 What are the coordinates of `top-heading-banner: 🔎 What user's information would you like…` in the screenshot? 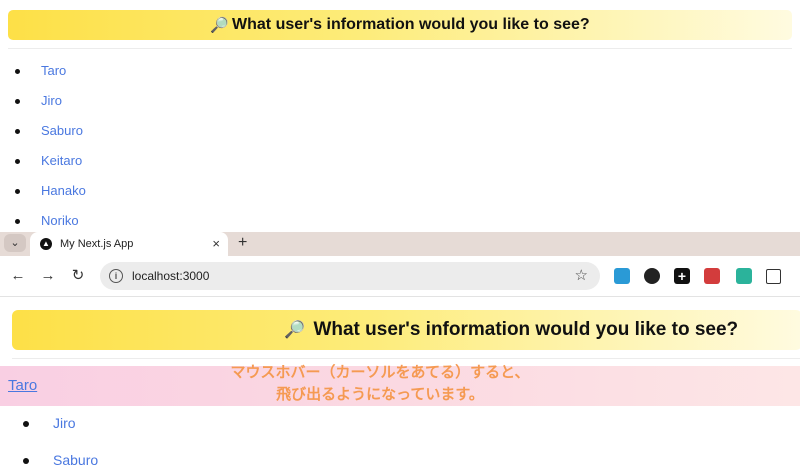 It's located at (400, 25).